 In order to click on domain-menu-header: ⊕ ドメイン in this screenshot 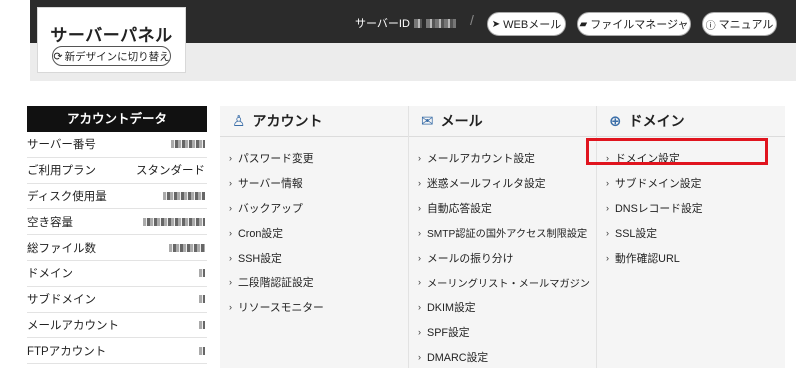, I will do `click(691, 121)`.